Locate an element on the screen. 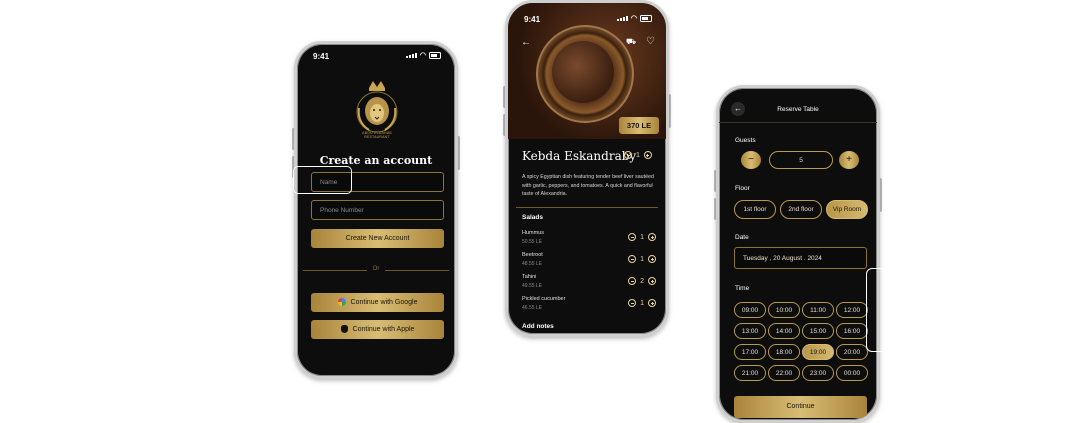 The image size is (1078, 423). dish-quantity-stepper: 1 is located at coordinates (638, 155).